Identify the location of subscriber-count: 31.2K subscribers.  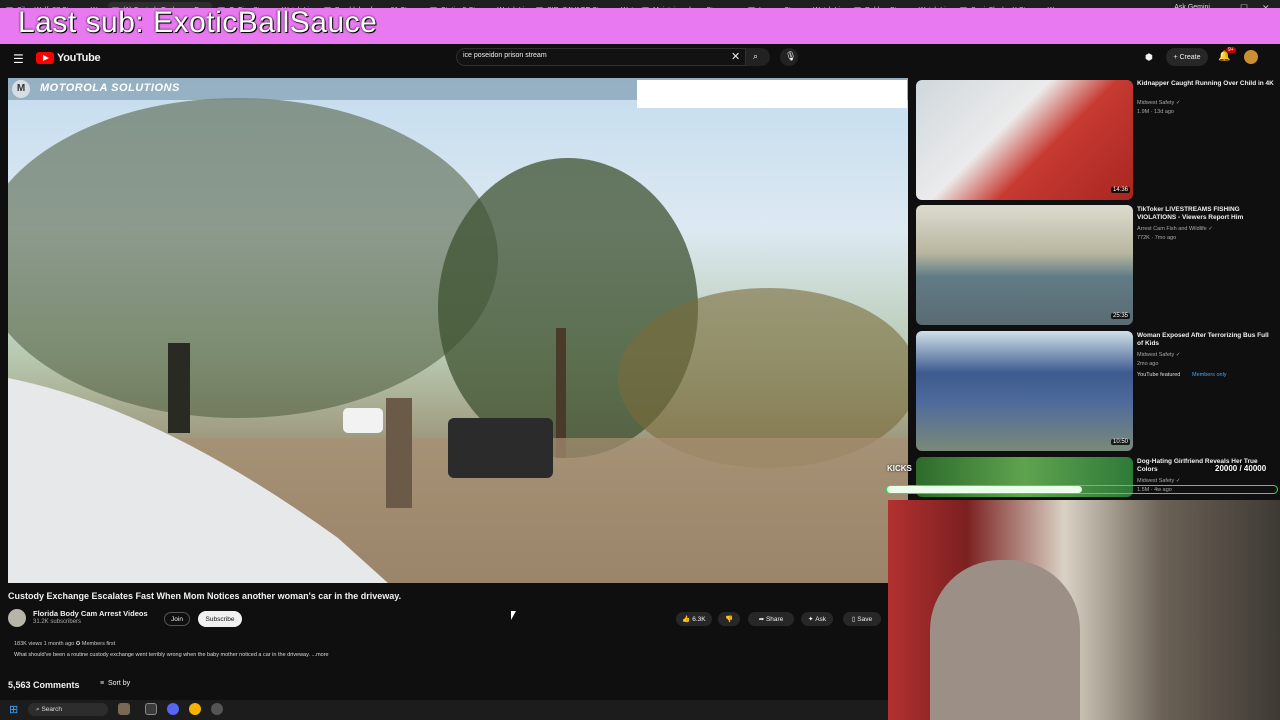
(57, 622).